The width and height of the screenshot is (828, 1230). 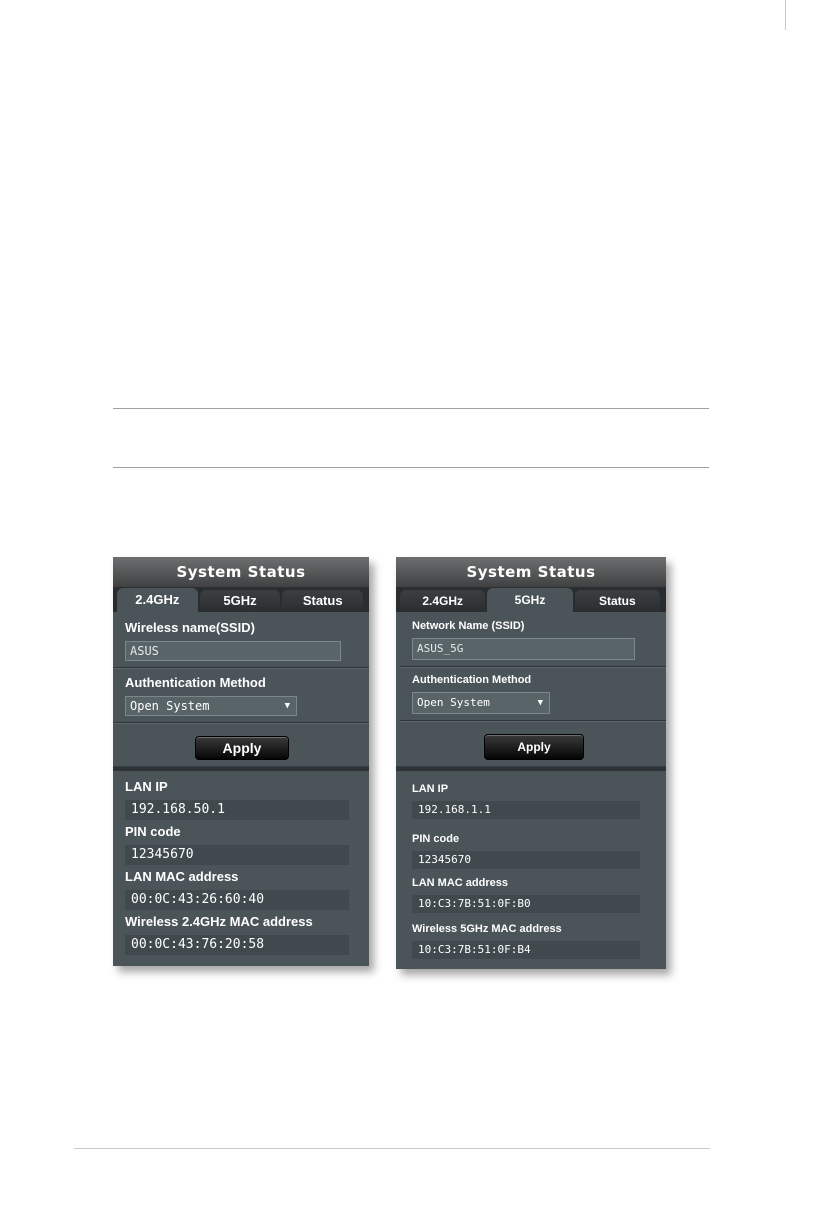 I want to click on ssid-input: ASUS, so click(x=233, y=651).